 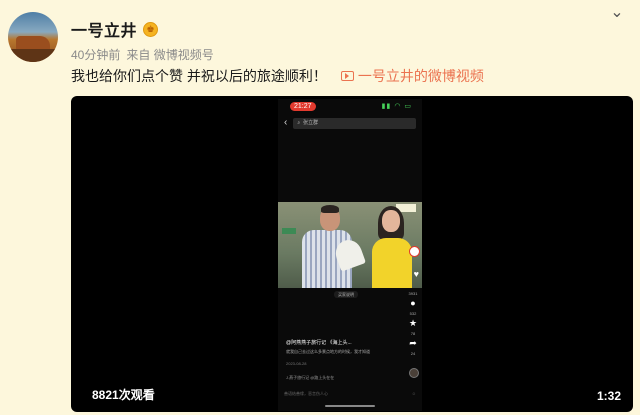 What do you see at coordinates (396, 106) in the screenshot?
I see `signal-wifi-icon: ▮▮ ◠ ▭` at bounding box center [396, 106].